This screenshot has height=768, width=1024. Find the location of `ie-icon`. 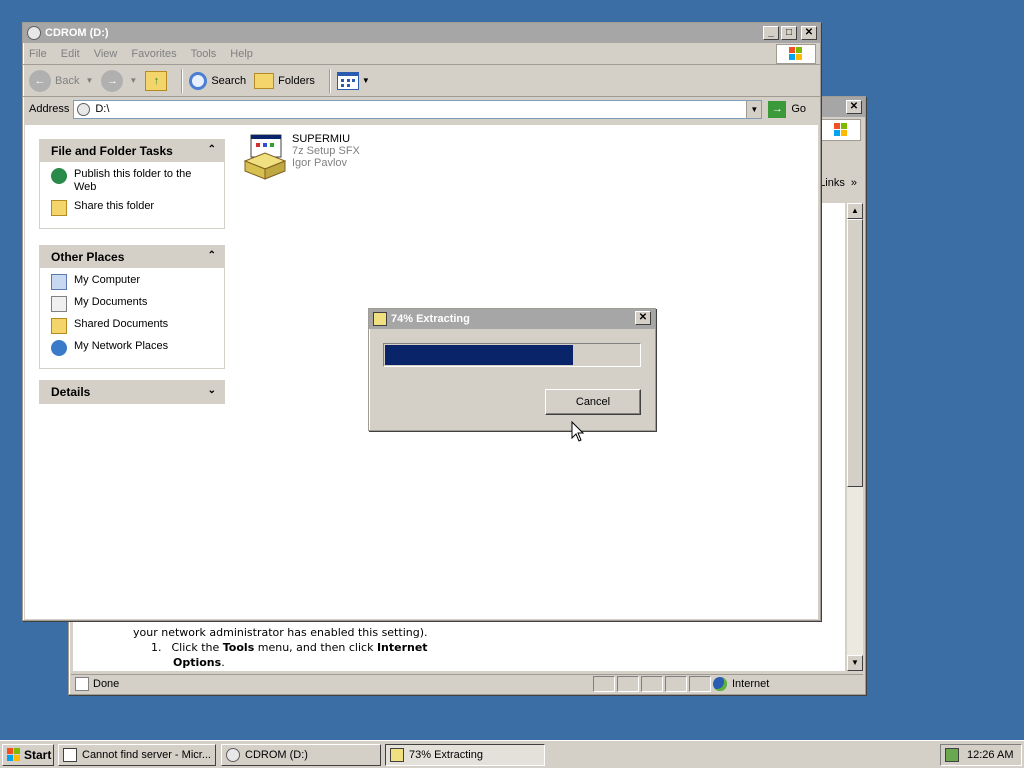

ie-icon is located at coordinates (70, 755).